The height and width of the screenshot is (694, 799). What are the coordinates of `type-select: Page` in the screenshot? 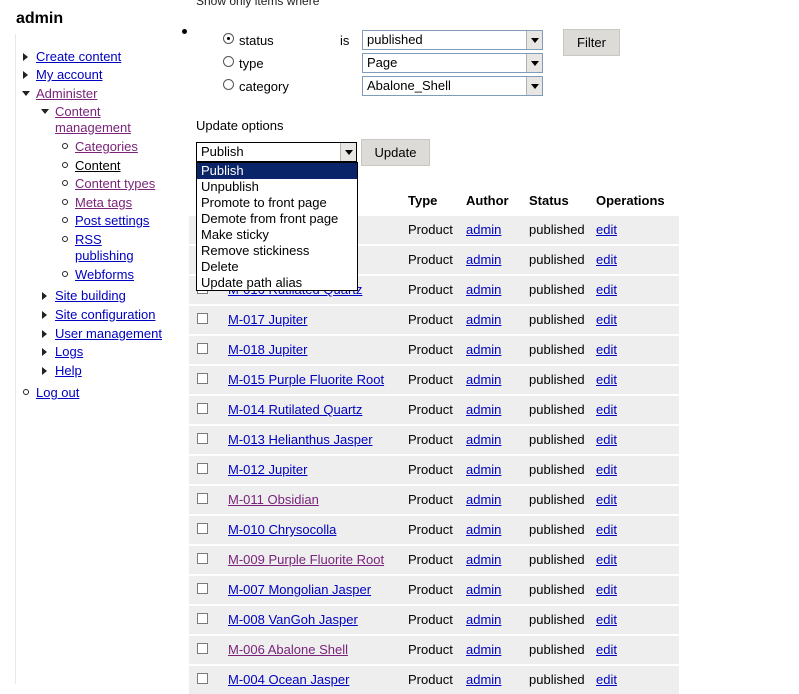 It's located at (452, 63).